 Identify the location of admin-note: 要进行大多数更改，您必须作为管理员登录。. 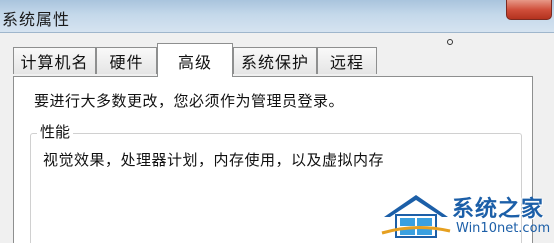
(189, 101).